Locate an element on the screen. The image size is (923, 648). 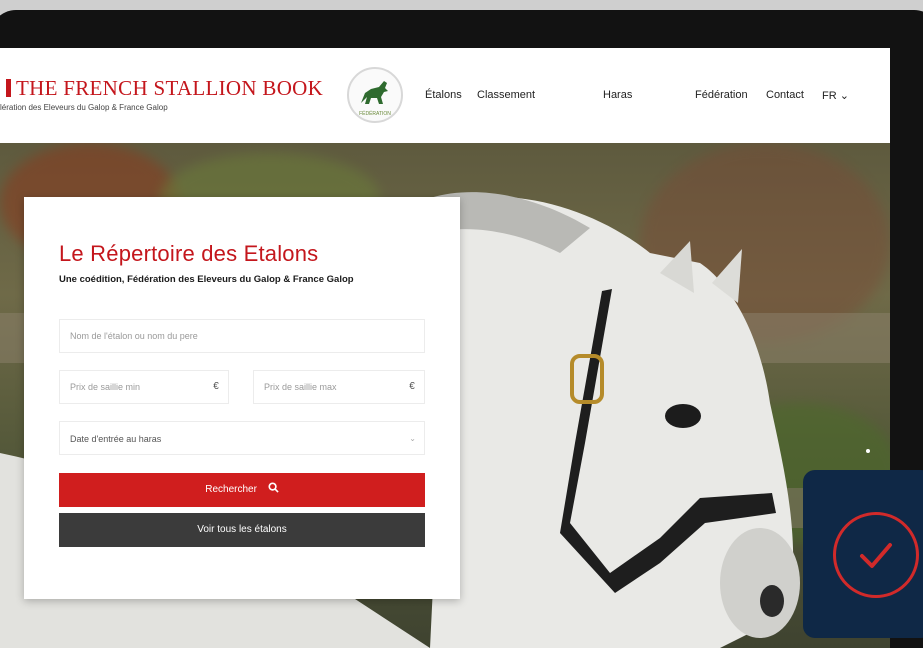
horse-logo-icon is located at coordinates (374, 92).